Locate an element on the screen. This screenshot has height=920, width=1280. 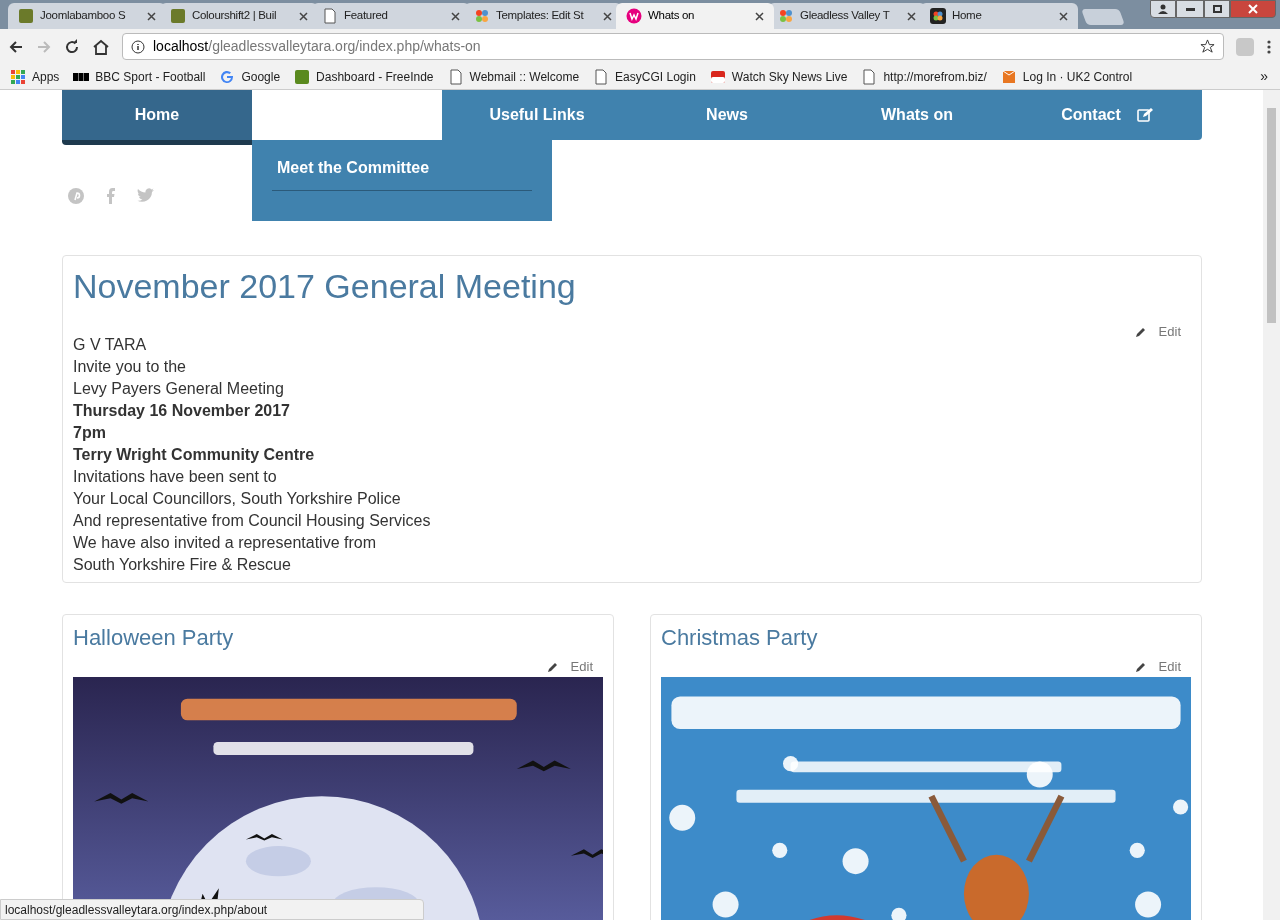
home-icon is located at coordinates (101, 46).